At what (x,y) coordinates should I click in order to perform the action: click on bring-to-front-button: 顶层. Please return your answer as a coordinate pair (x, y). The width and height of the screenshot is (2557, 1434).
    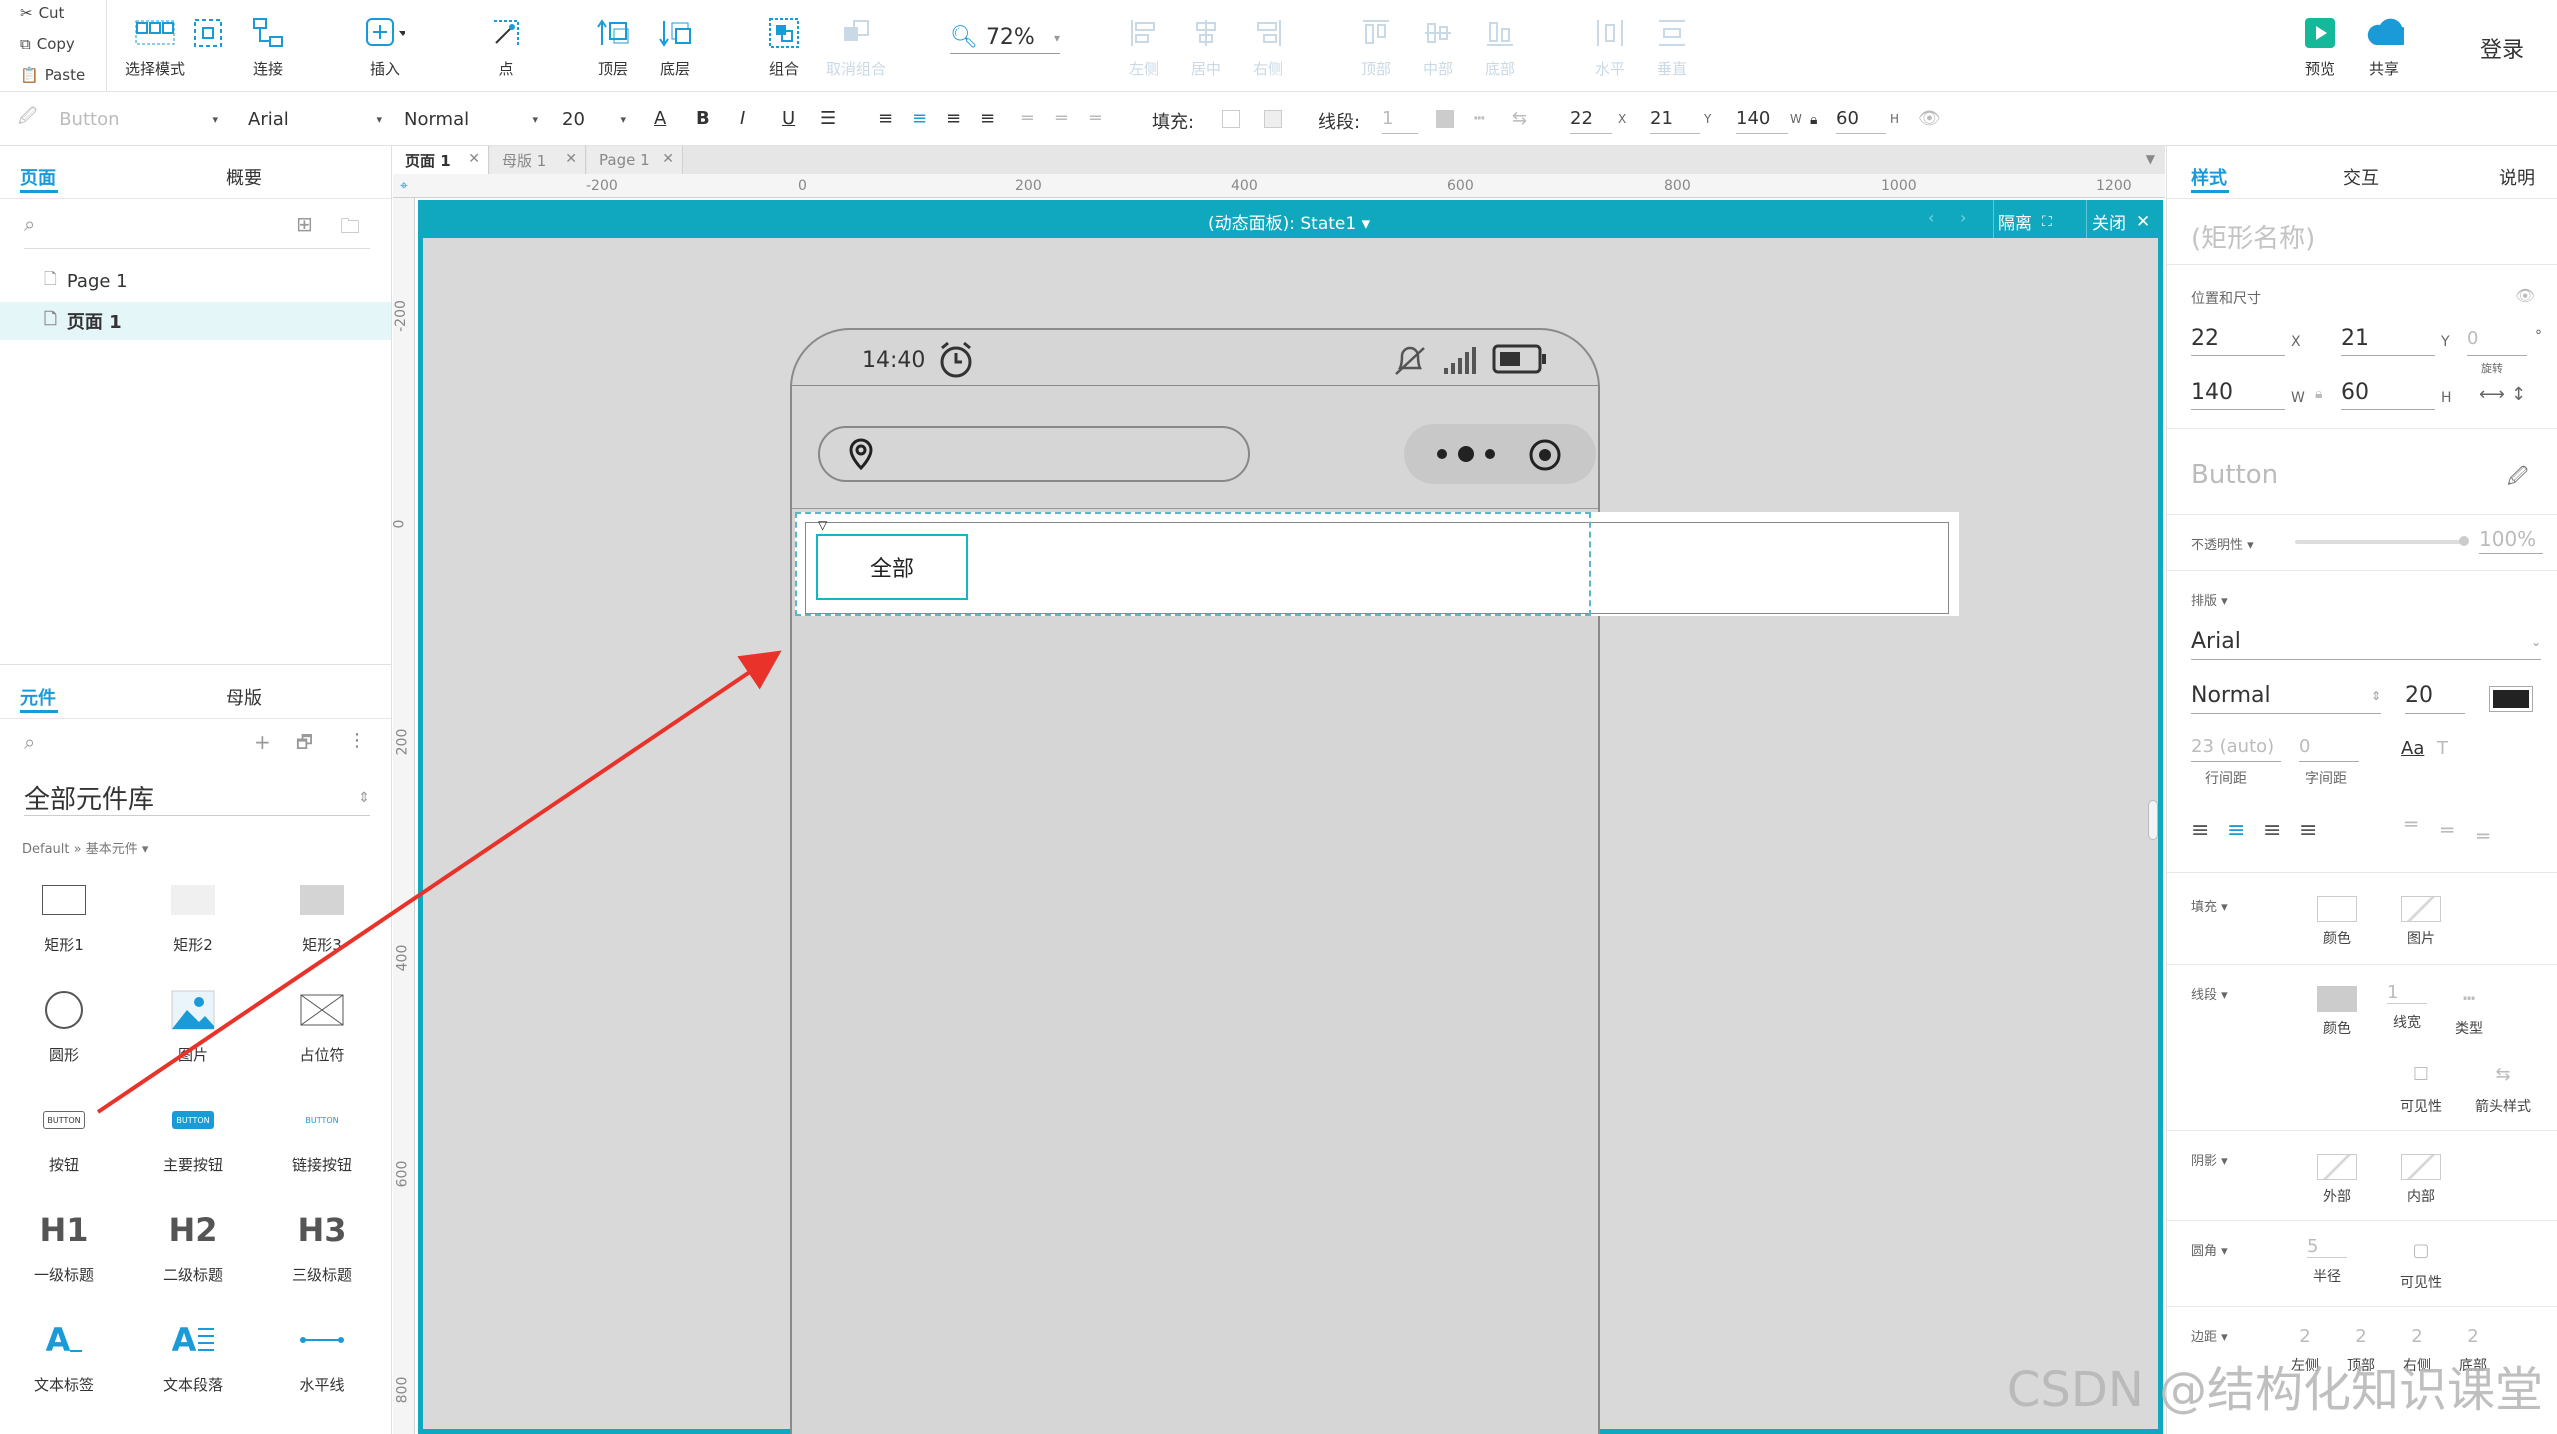
    Looking at the image, I should click on (613, 46).